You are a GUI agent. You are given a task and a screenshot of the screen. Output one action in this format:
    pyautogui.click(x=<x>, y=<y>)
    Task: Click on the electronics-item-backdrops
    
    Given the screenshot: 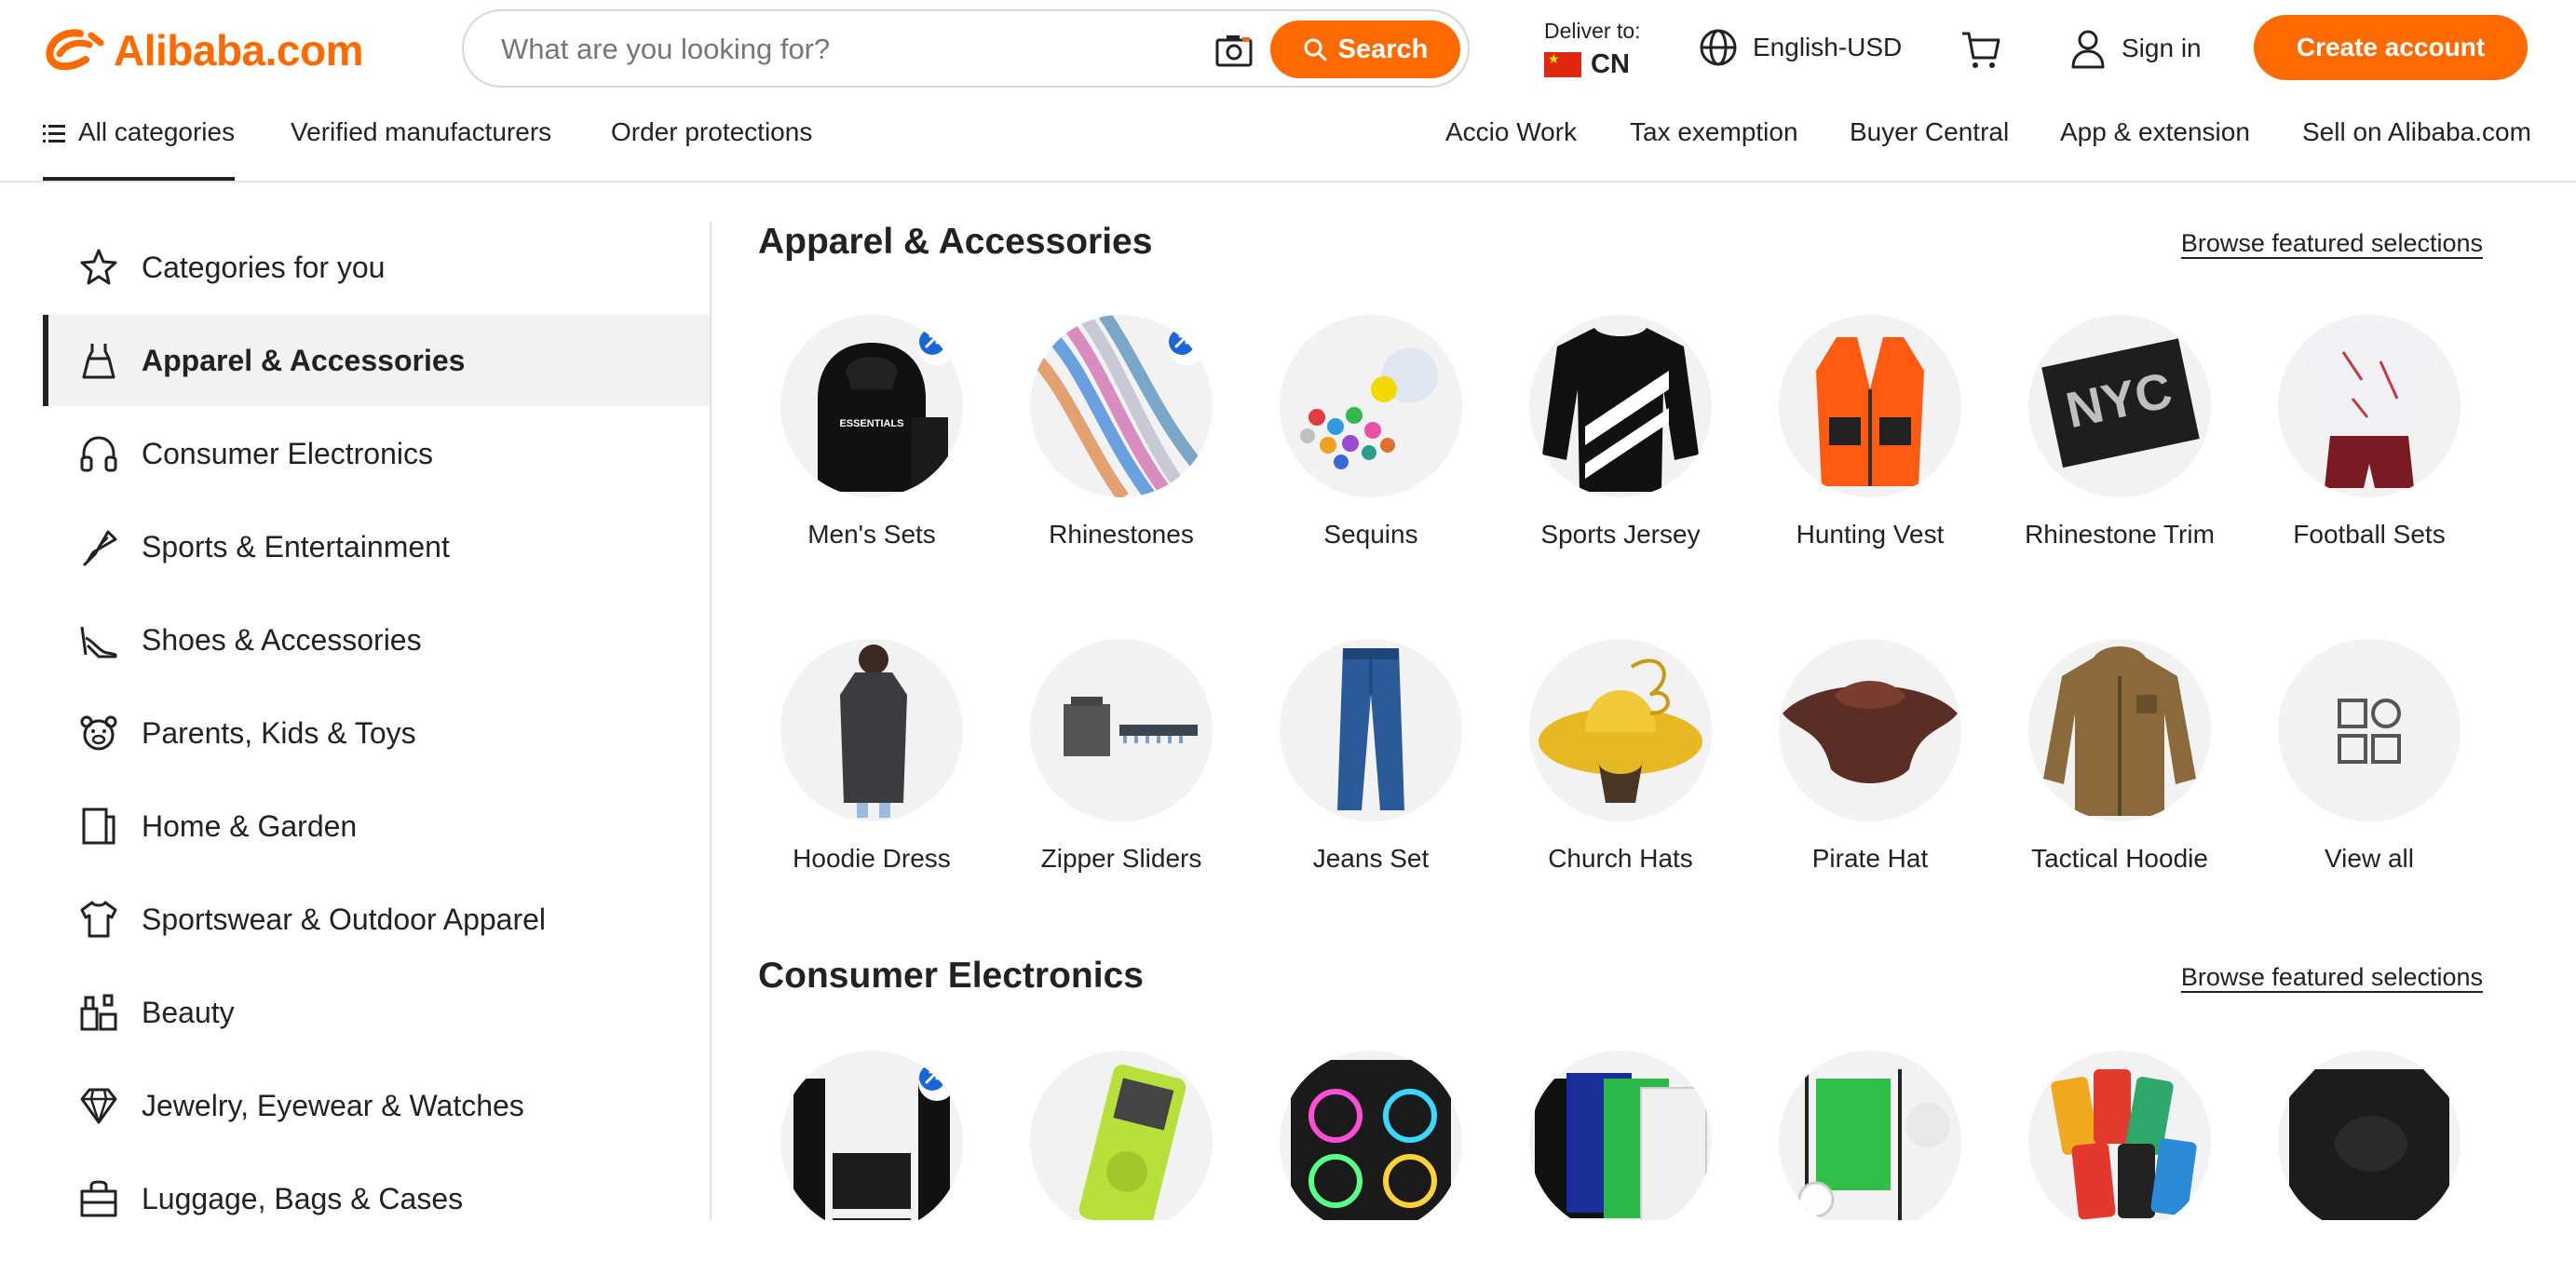 What is the action you would take?
    pyautogui.click(x=1620, y=1135)
    